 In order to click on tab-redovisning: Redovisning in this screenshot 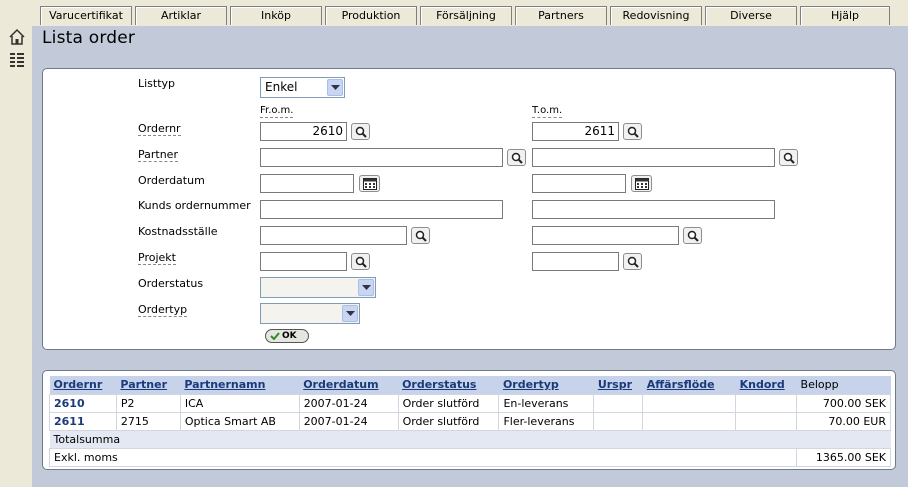, I will do `click(656, 15)`.